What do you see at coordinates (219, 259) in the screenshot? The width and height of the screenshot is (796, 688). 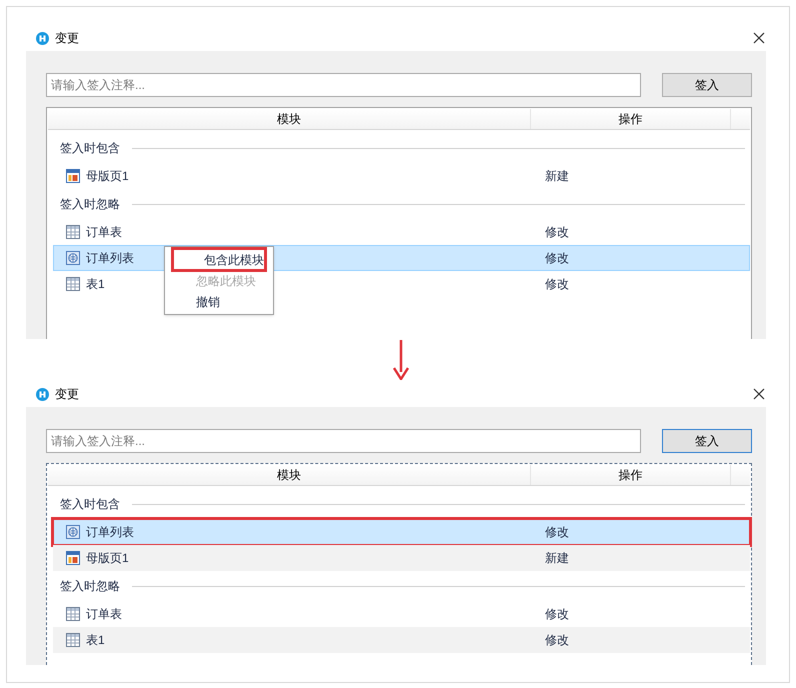 I see `menu-item: 包含此模块` at bounding box center [219, 259].